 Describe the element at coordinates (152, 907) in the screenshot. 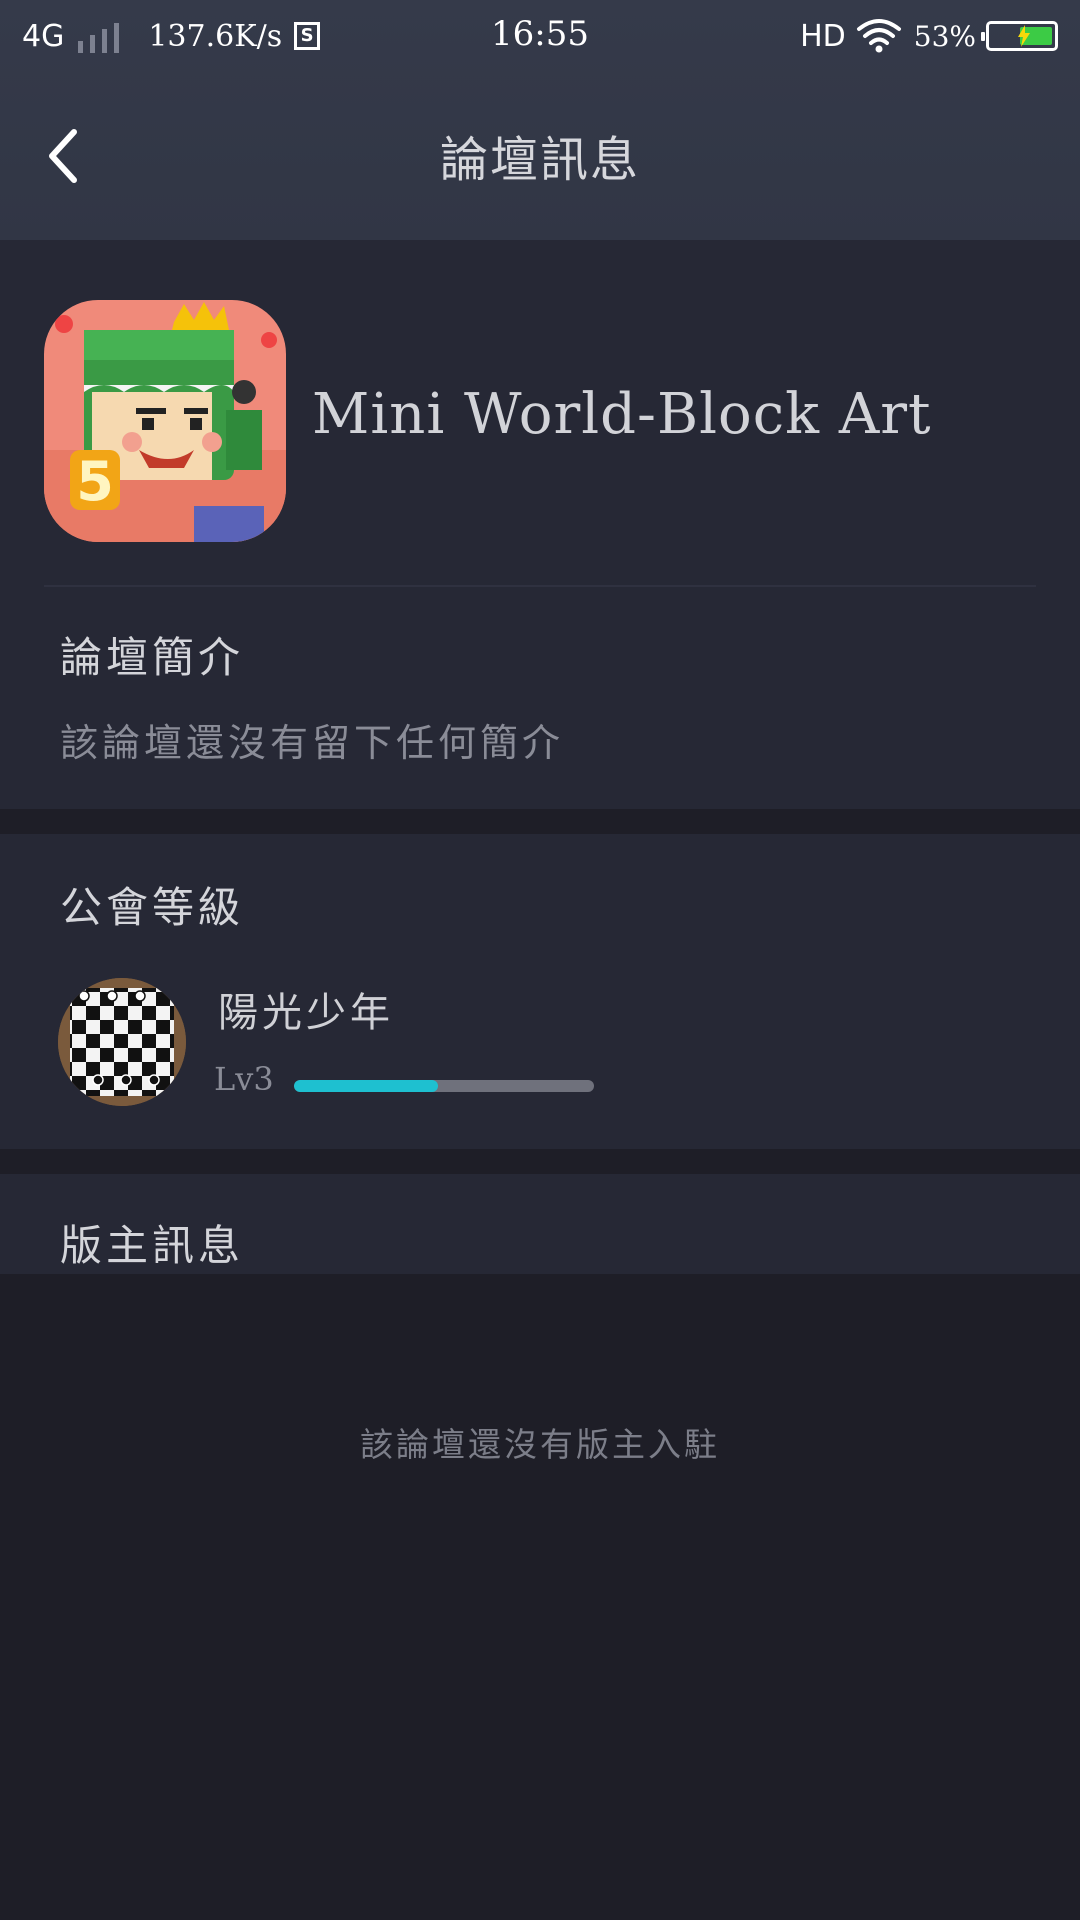

I see `guild-title: 公會等級` at that location.